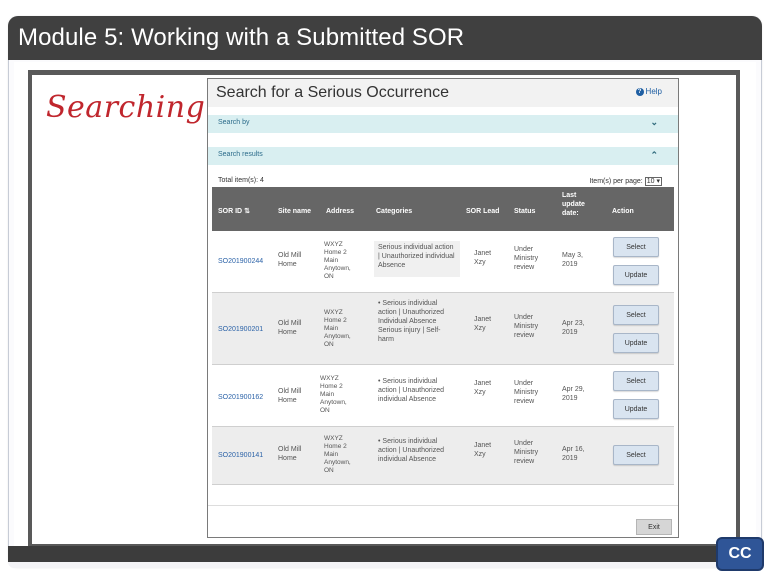  I want to click on column-header-site-name: Site name, so click(295, 211).